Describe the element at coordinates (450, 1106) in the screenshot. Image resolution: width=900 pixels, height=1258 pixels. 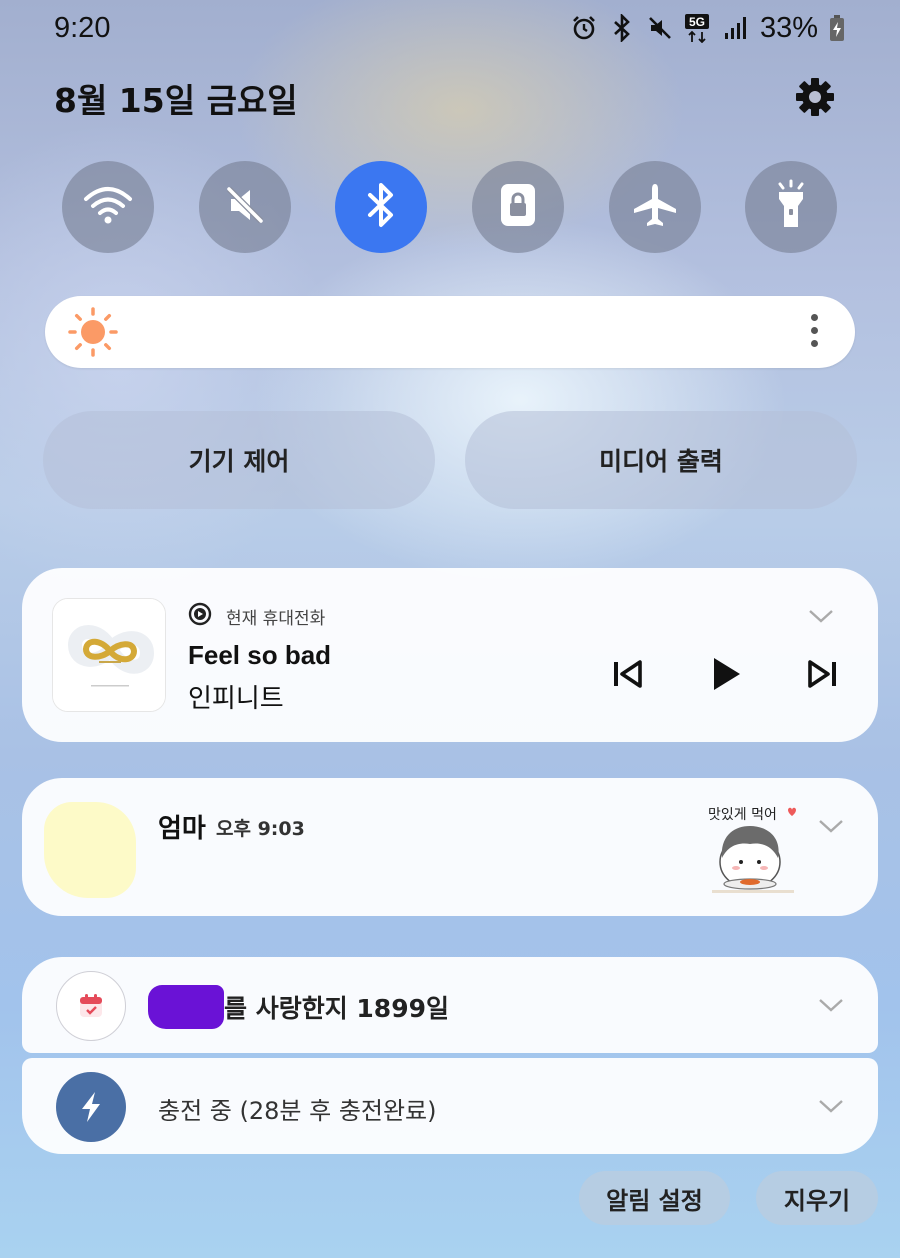
I see `charging-notification: 충전 중 (28분 후 충전완료)` at that location.